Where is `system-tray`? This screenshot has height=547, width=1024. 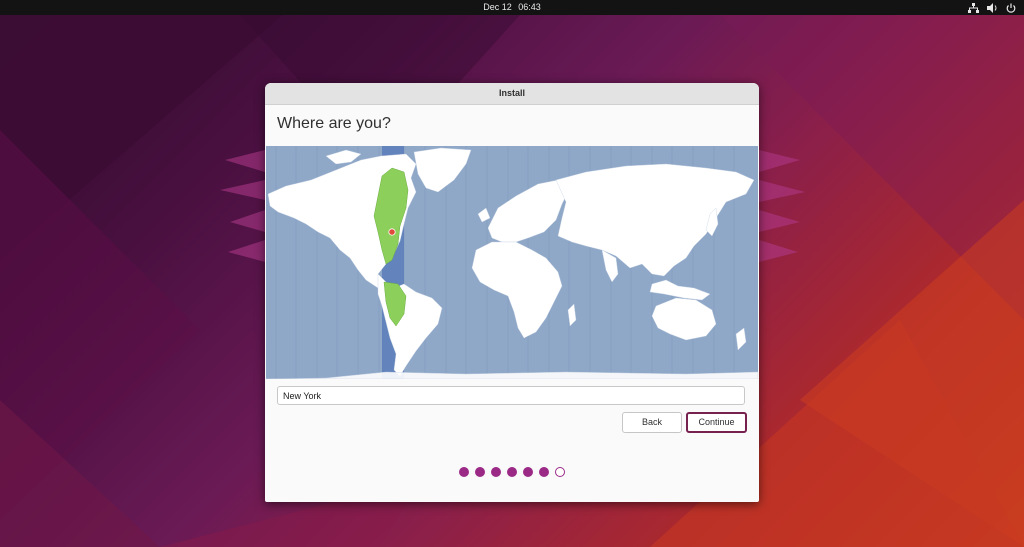
system-tray is located at coordinates (992, 7).